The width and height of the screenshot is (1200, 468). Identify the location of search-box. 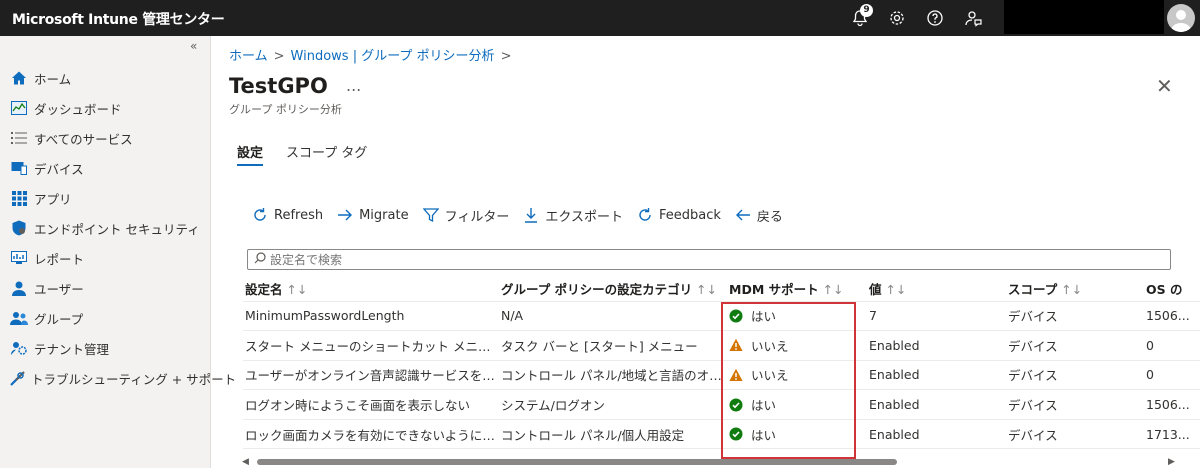
(709, 259).